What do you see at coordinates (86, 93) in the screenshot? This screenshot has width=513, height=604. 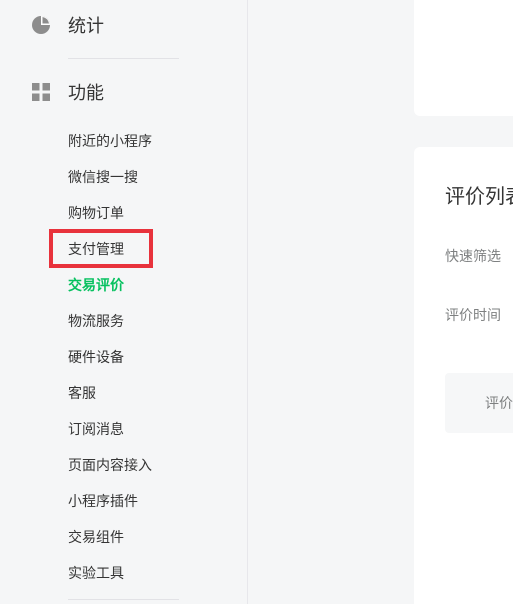 I see `sidebar-section-label: 功能` at bounding box center [86, 93].